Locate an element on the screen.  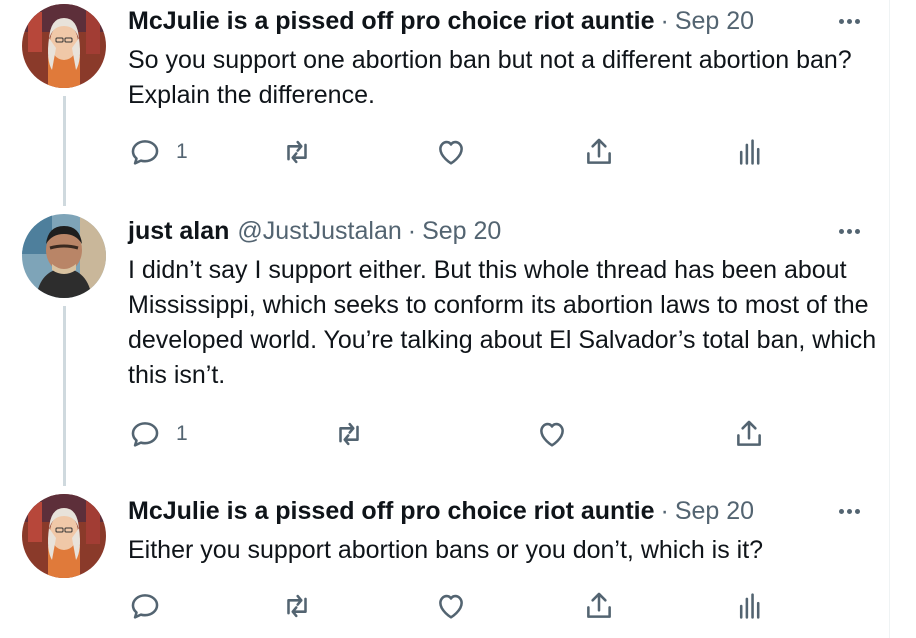
reply-button is located at coordinates (152, 606).